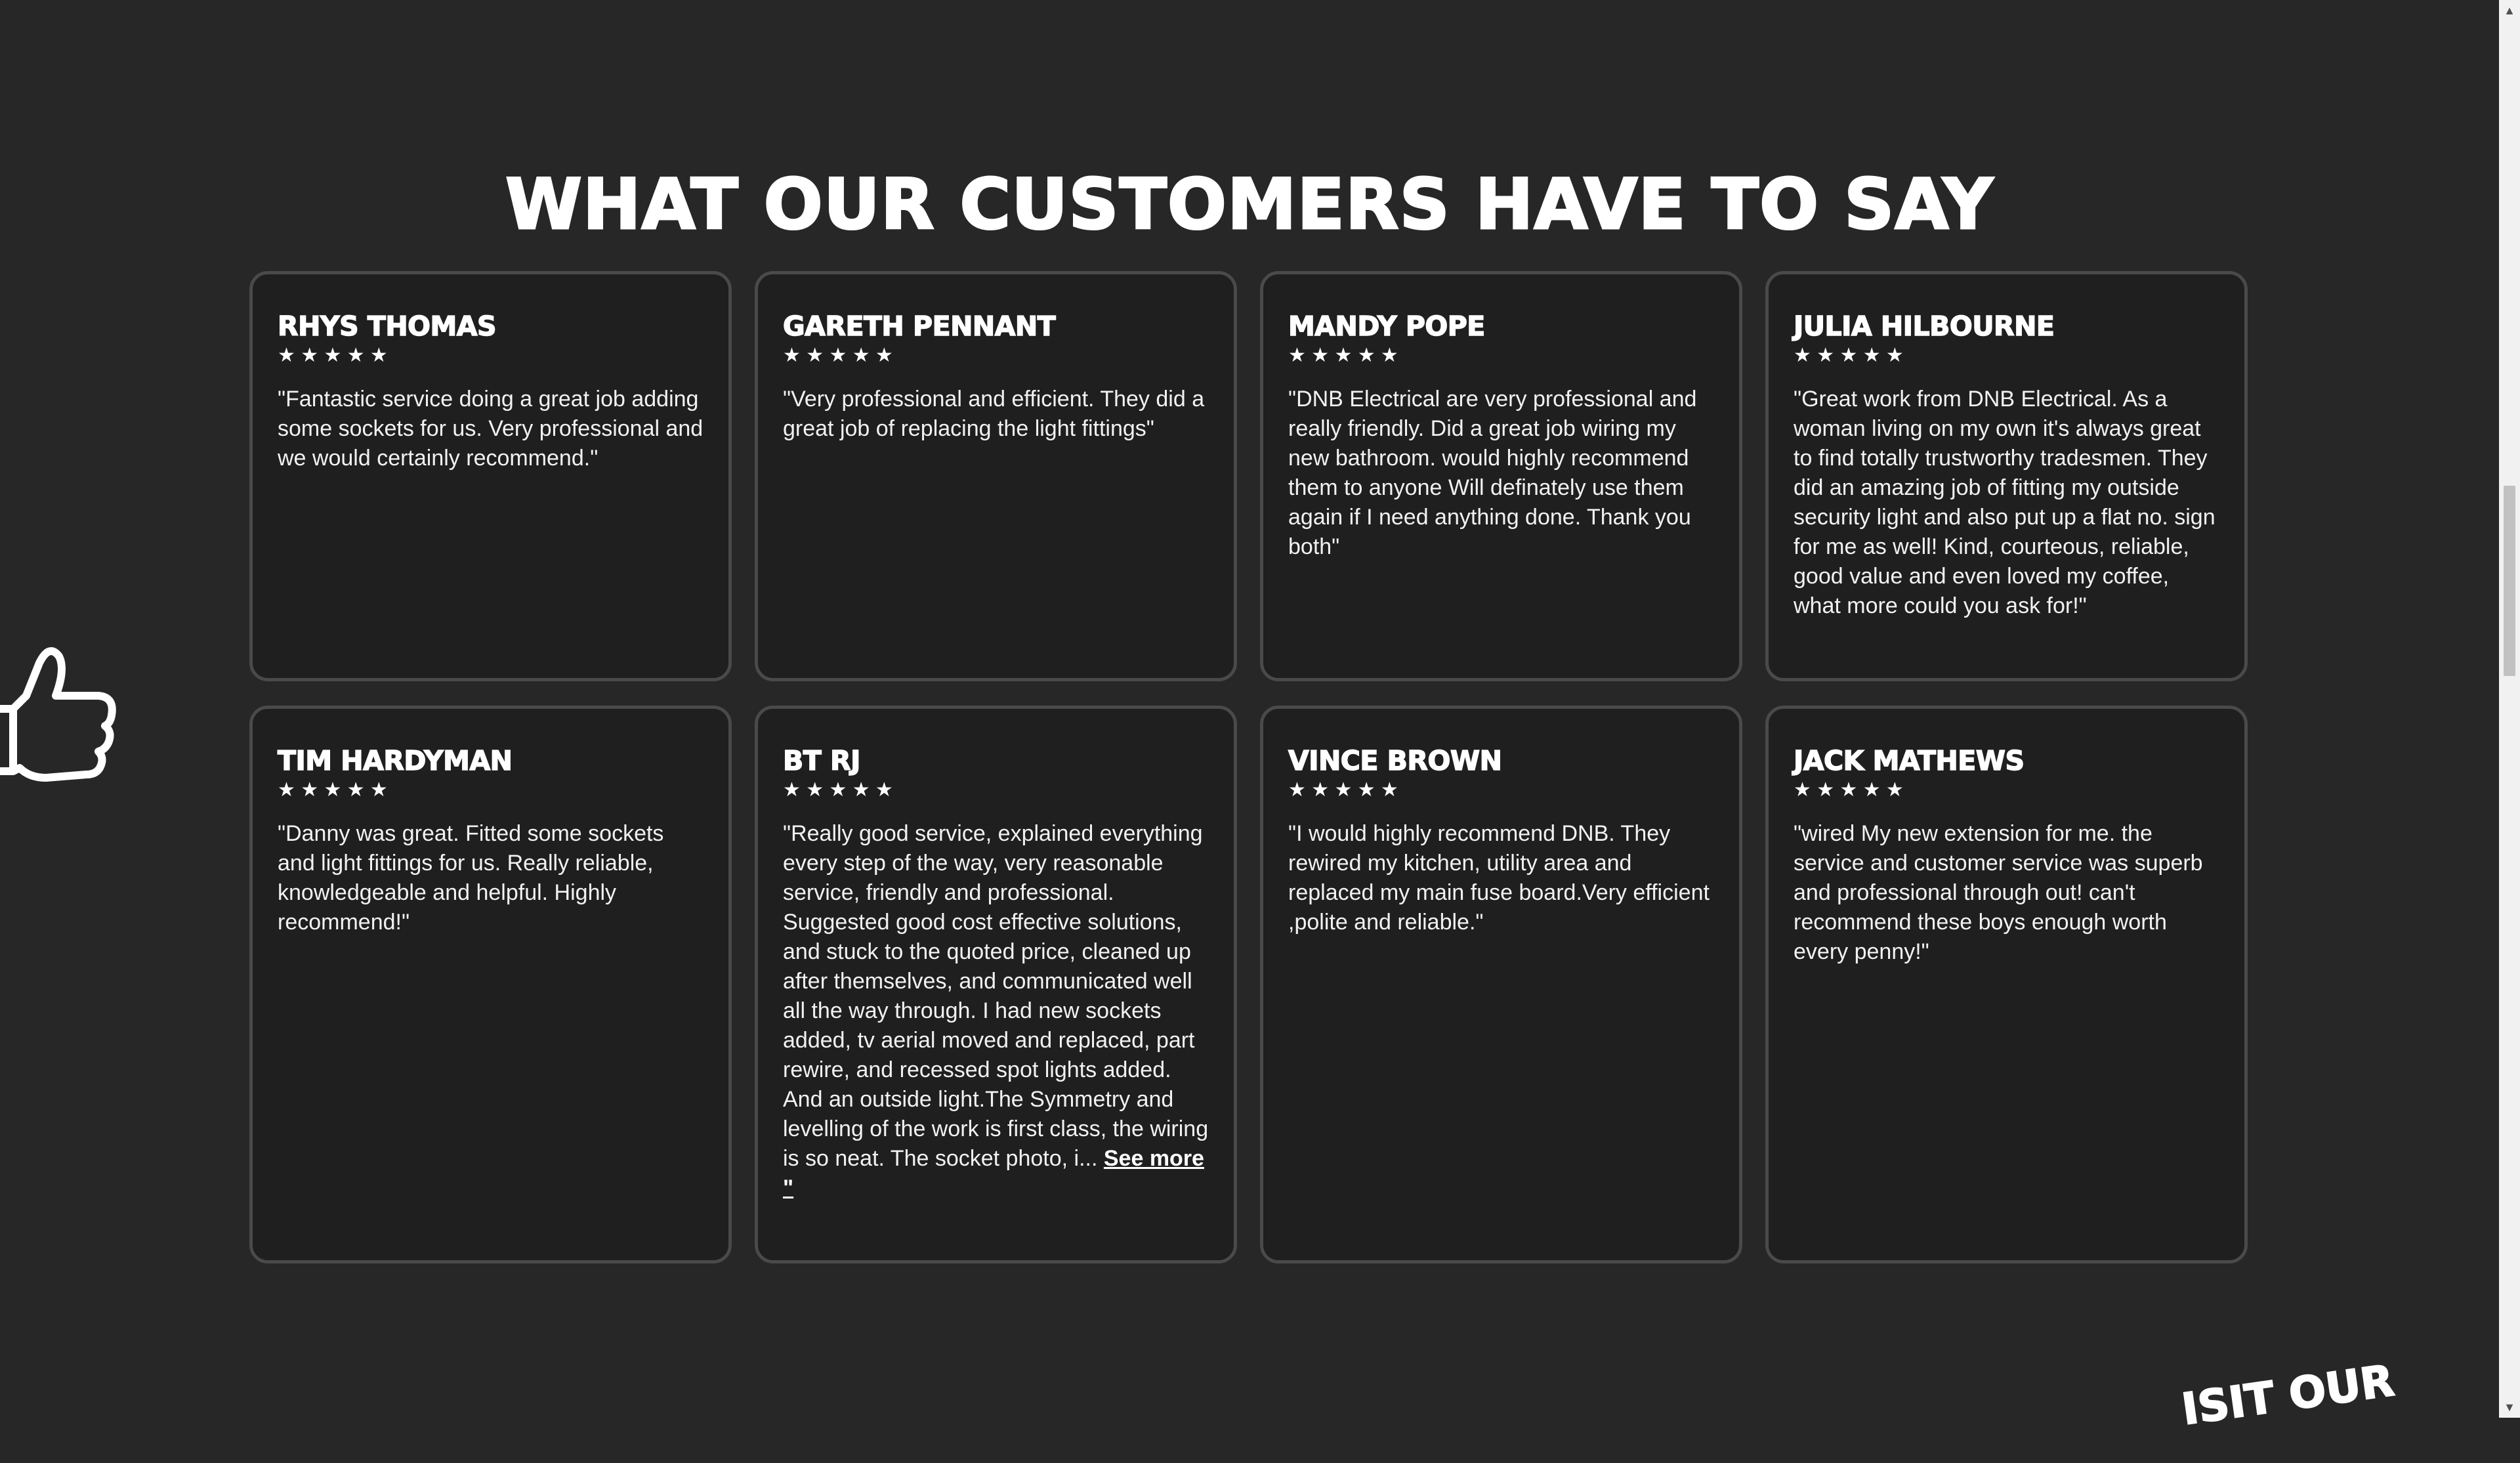  I want to click on reviewer-name: VINCE BROWN, so click(1395, 760).